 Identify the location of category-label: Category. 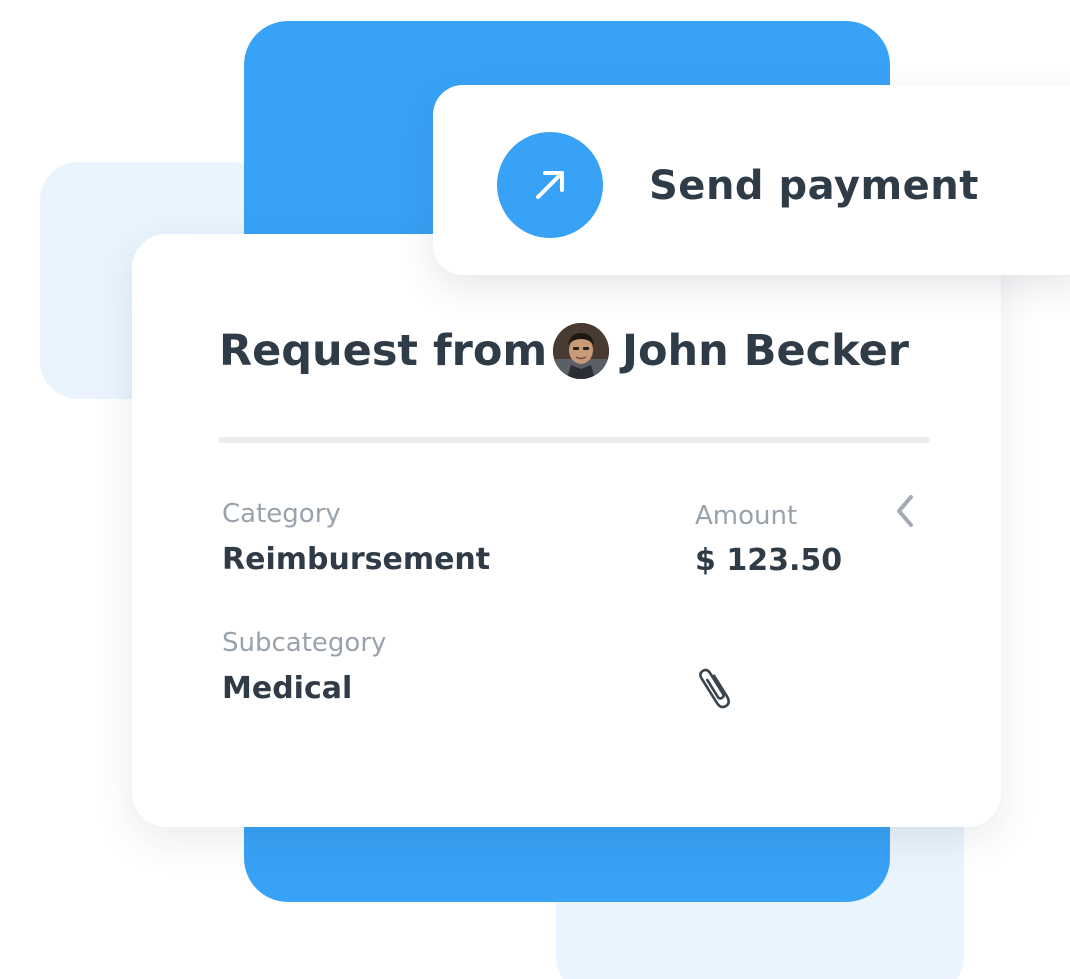
(281, 514).